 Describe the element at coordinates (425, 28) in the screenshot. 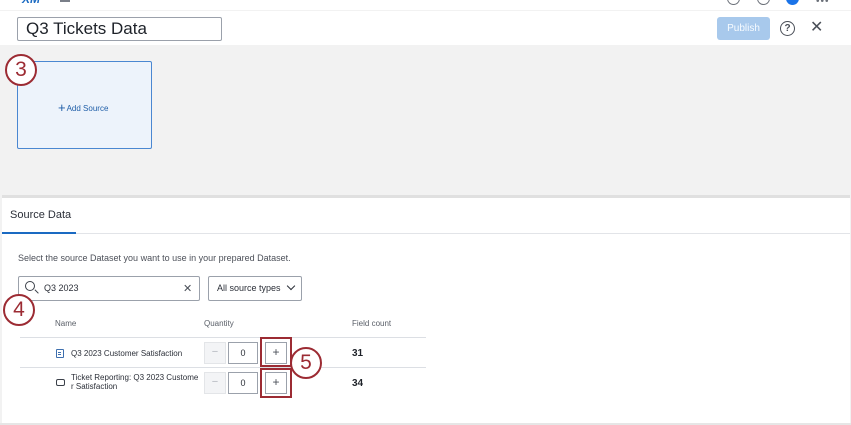

I see `title-bar: Q3 Tickets Data Publish ? ✕` at that location.